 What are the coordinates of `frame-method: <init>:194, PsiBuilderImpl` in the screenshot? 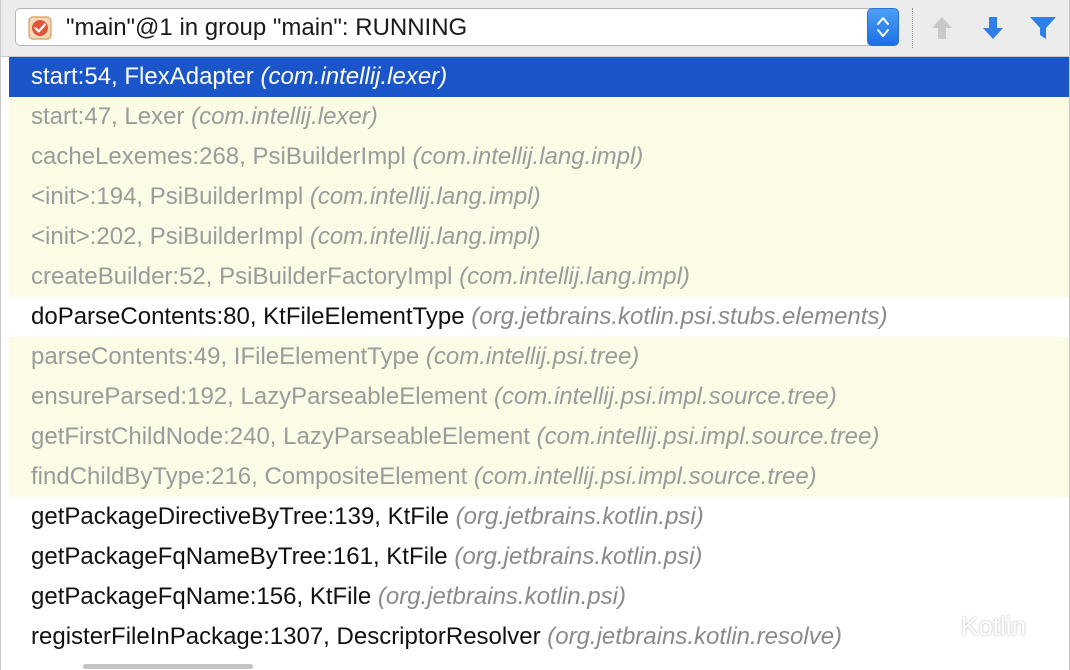 It's located at (167, 196).